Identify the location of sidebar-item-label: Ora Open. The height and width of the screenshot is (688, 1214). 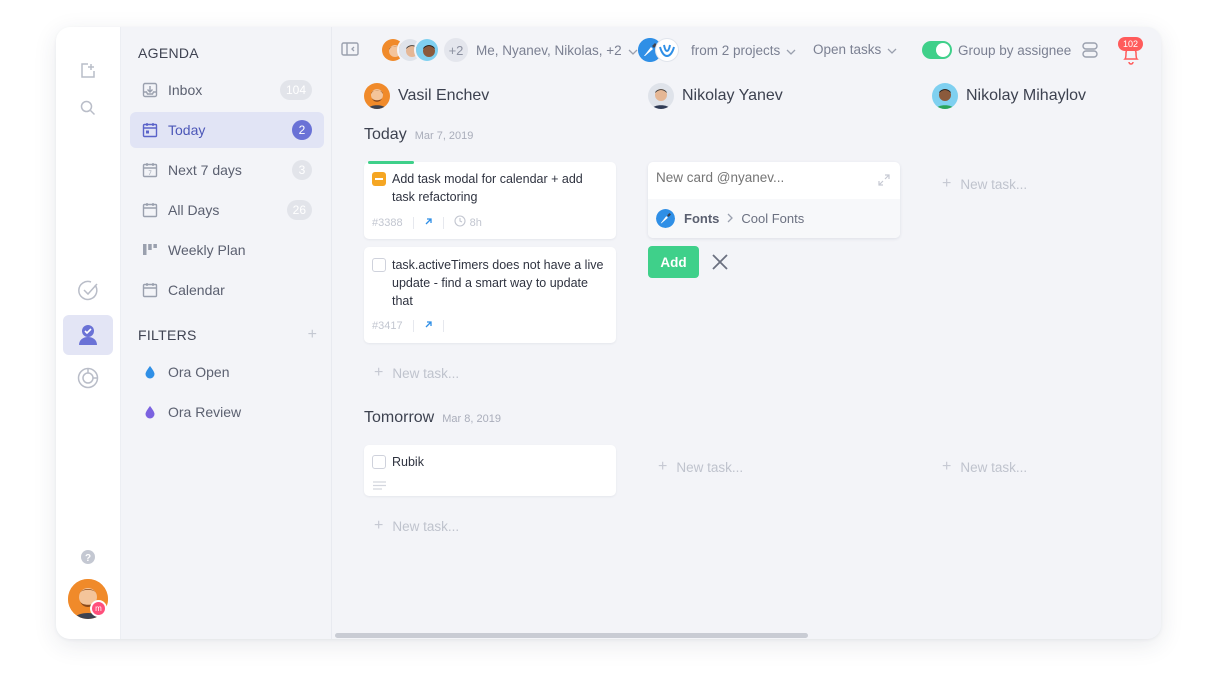
(199, 372).